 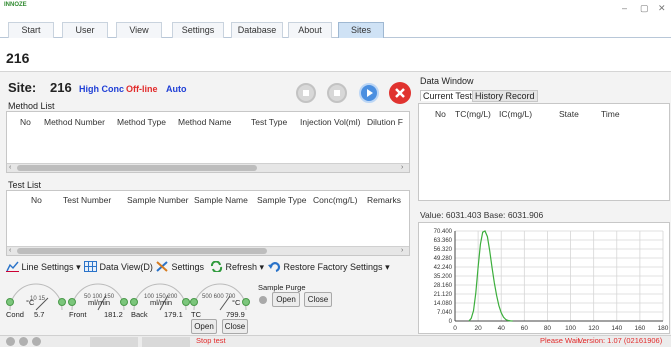 What do you see at coordinates (39, 314) in the screenshot?
I see `cond-value: 5.7` at bounding box center [39, 314].